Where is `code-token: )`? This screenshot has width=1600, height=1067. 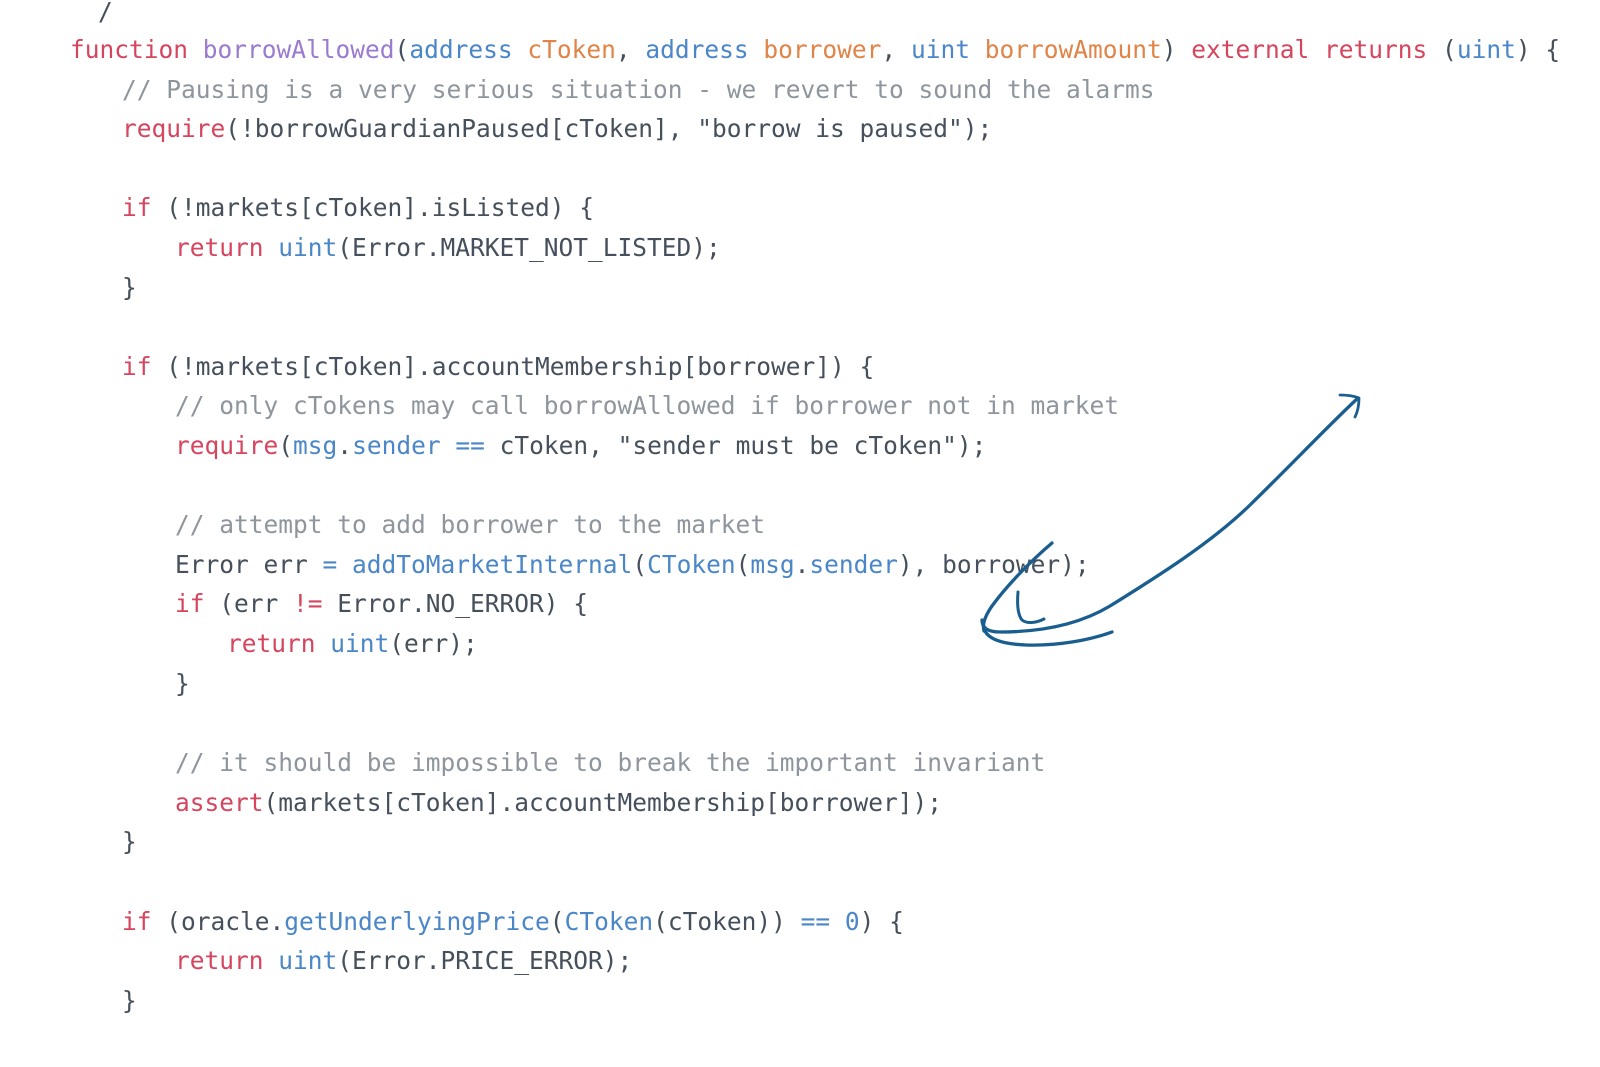 code-token: ) is located at coordinates (1176, 49).